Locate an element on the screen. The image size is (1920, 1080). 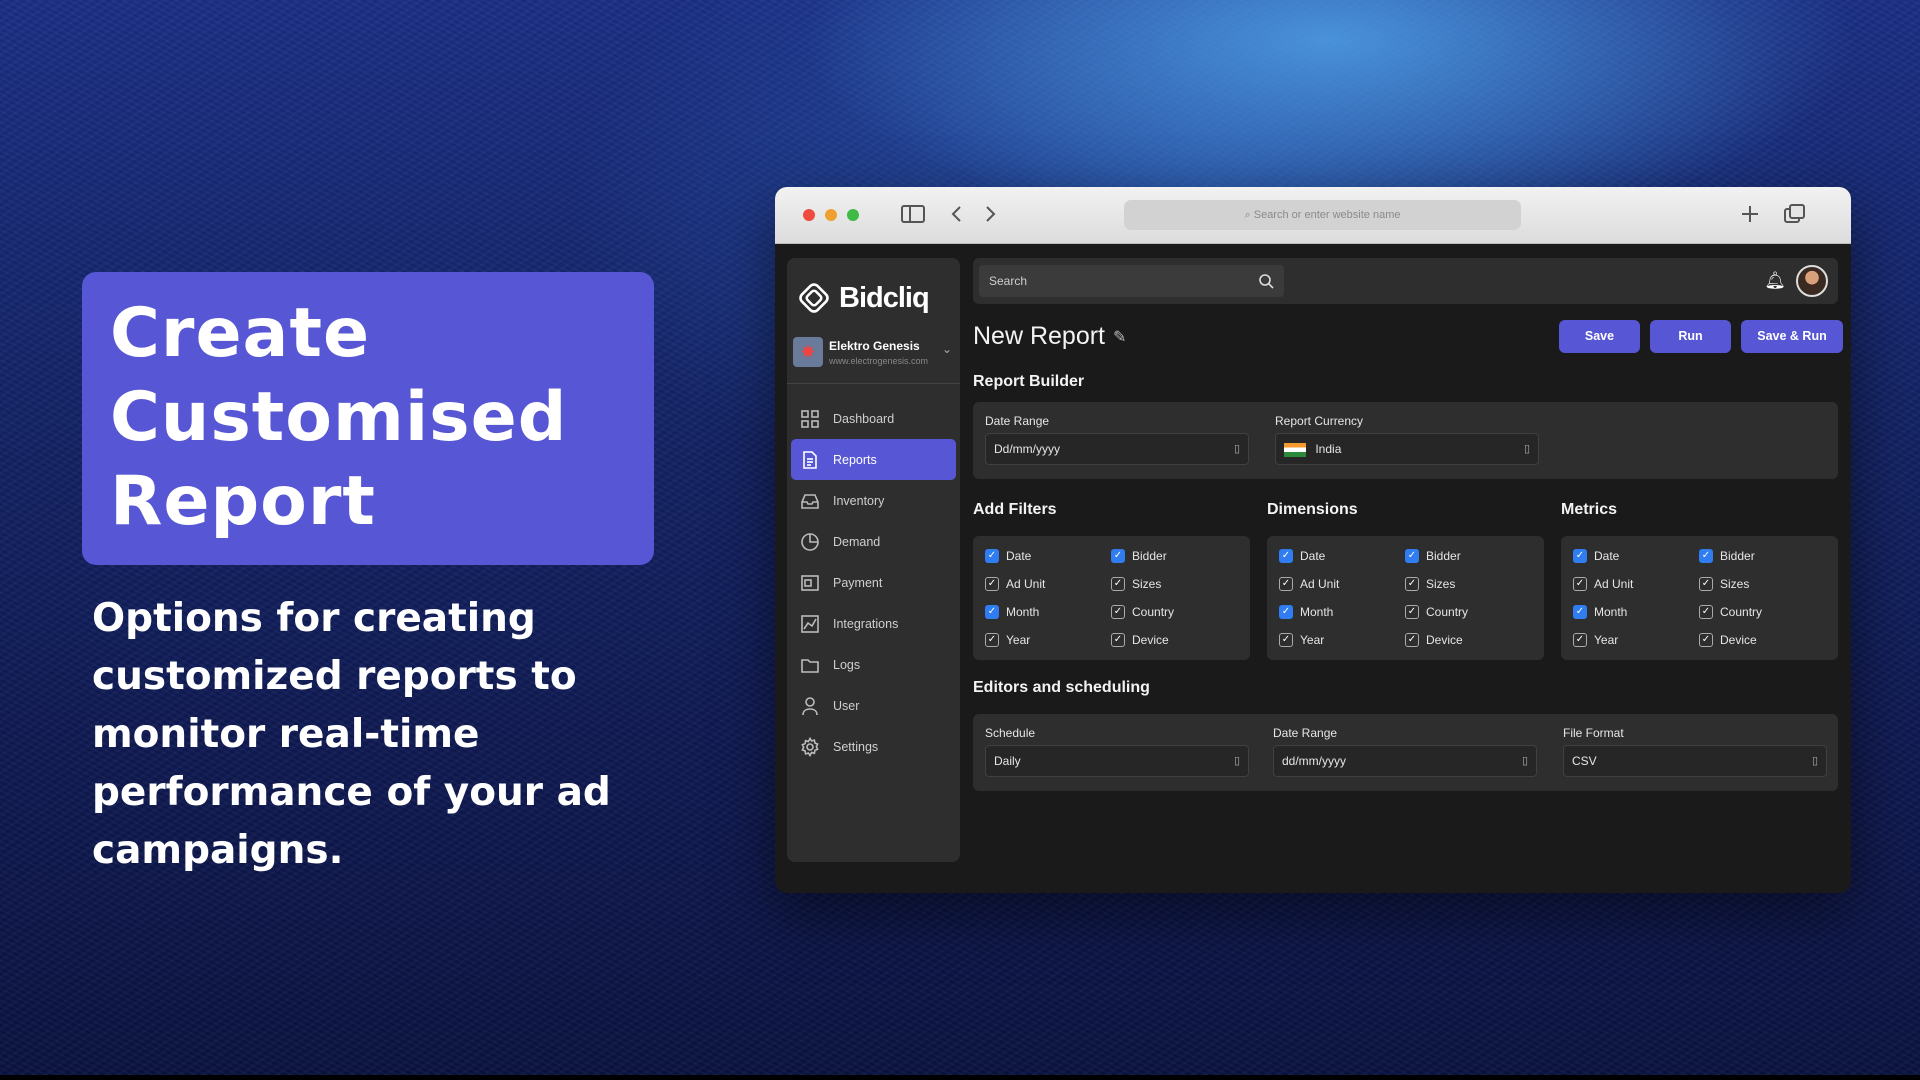
date-range-field: Dd/mm/yyyy ▯ is located at coordinates (1117, 449).